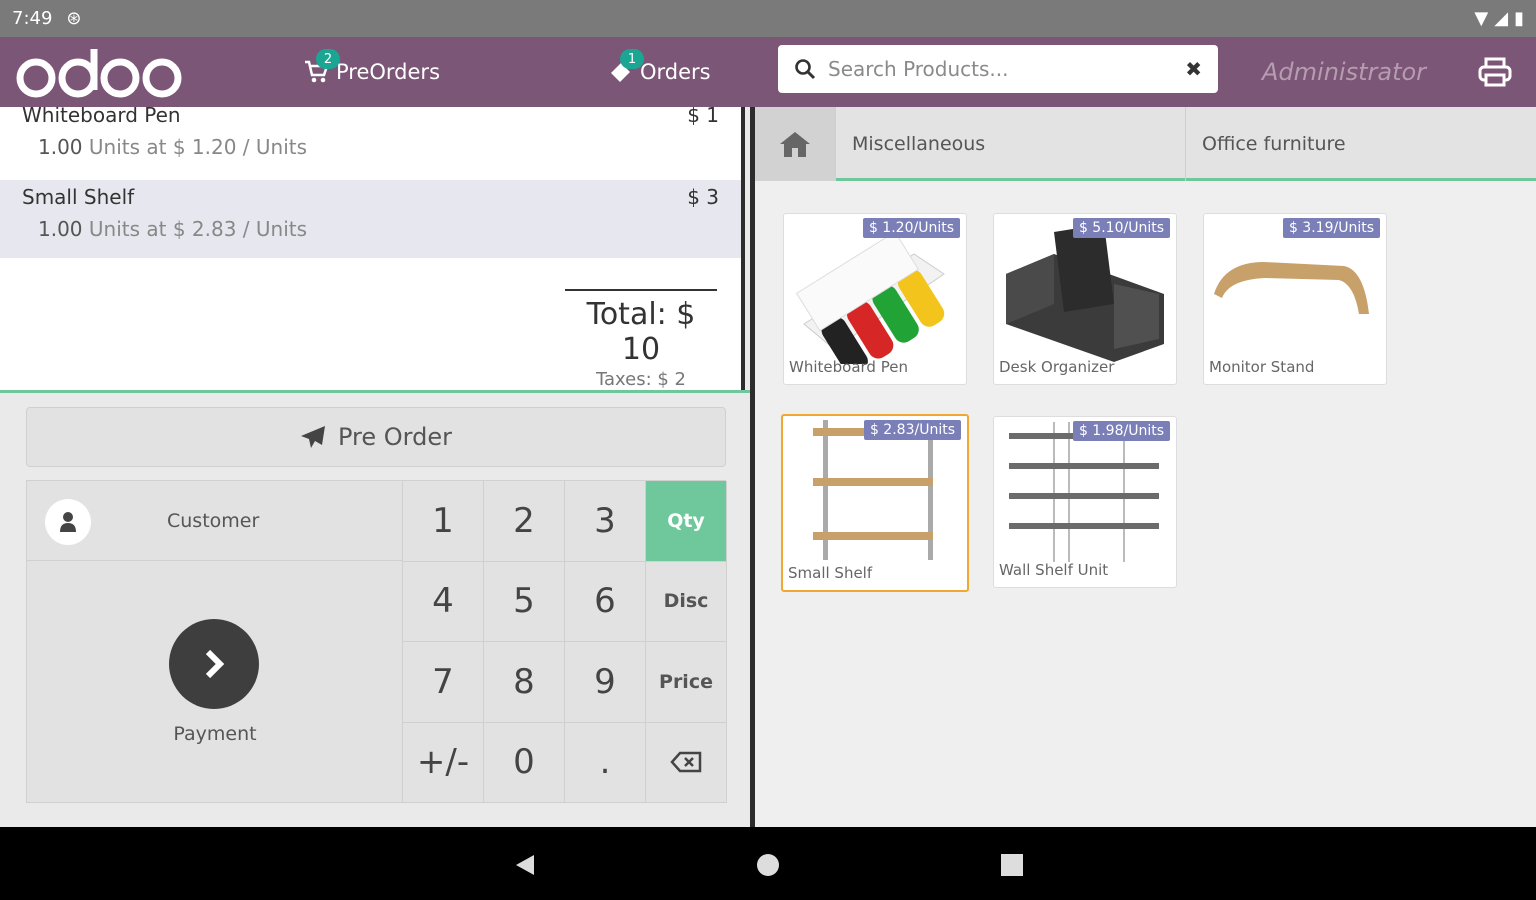 The height and width of the screenshot is (900, 1536). I want to click on preorders-badge: 2, so click(328, 59).